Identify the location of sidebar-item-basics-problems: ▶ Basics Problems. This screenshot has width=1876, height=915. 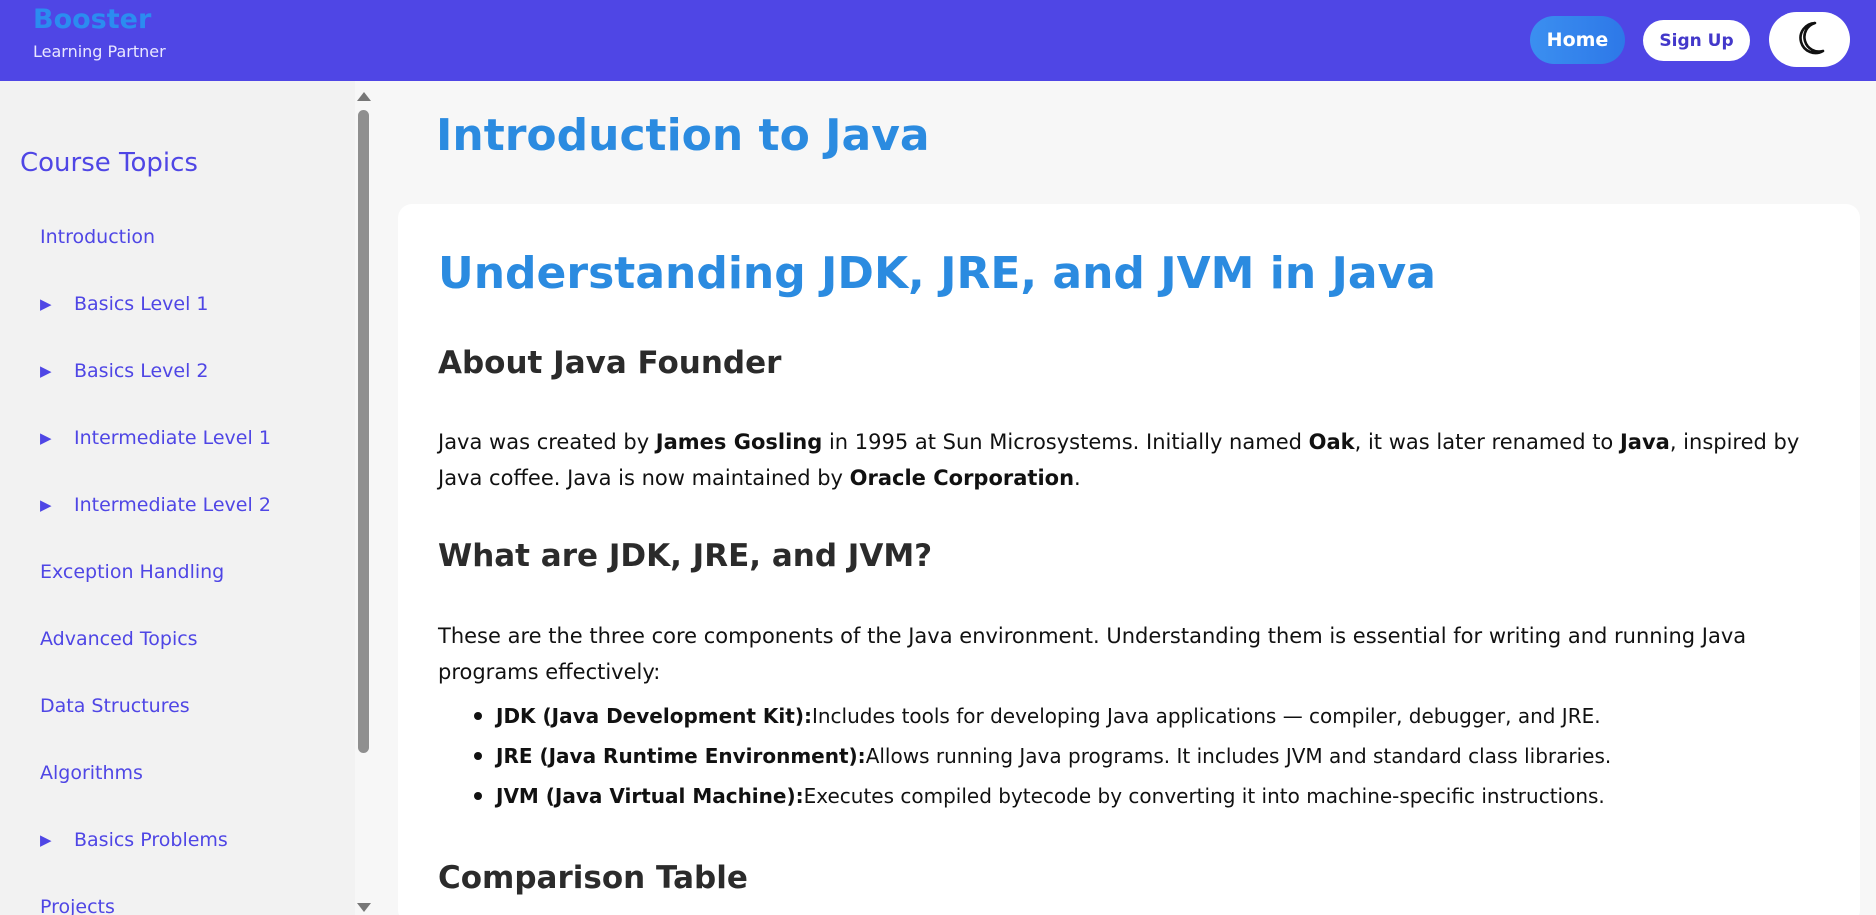
(134, 840).